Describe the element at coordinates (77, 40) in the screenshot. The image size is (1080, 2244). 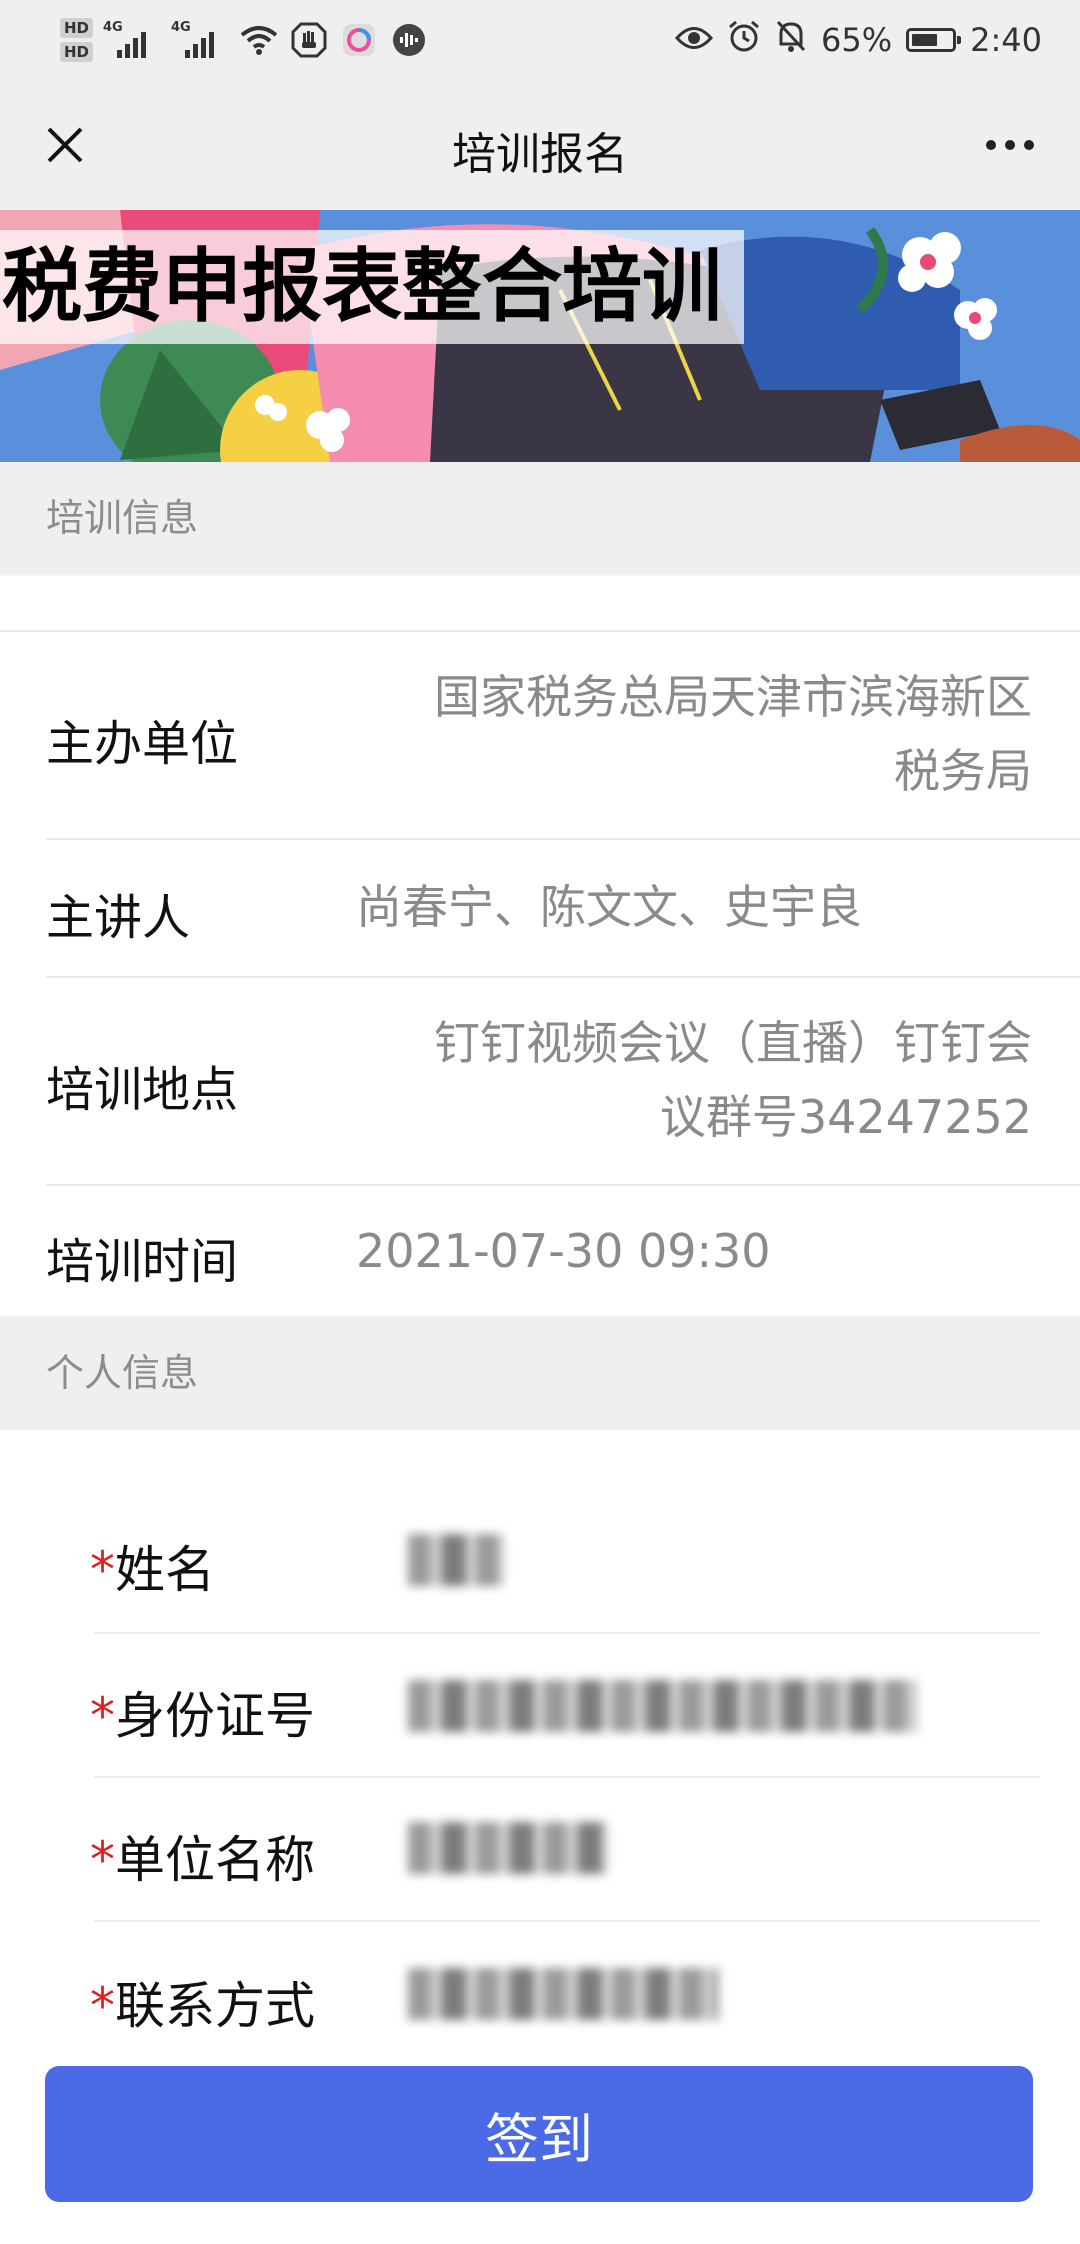
I see `hd-indicator: HD HD` at that location.